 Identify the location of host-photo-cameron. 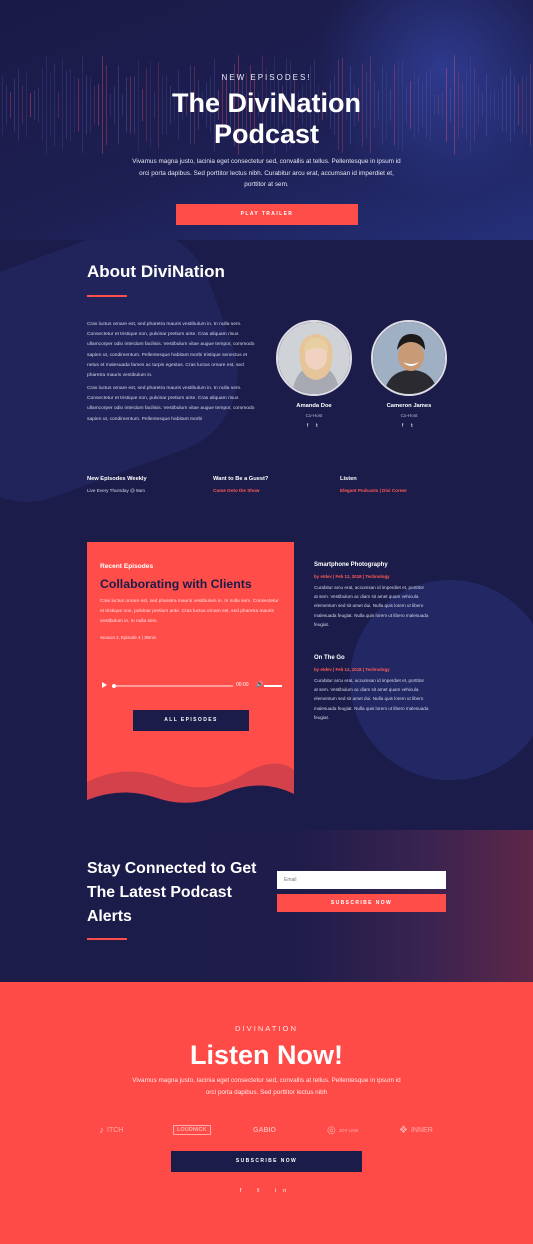
(409, 358).